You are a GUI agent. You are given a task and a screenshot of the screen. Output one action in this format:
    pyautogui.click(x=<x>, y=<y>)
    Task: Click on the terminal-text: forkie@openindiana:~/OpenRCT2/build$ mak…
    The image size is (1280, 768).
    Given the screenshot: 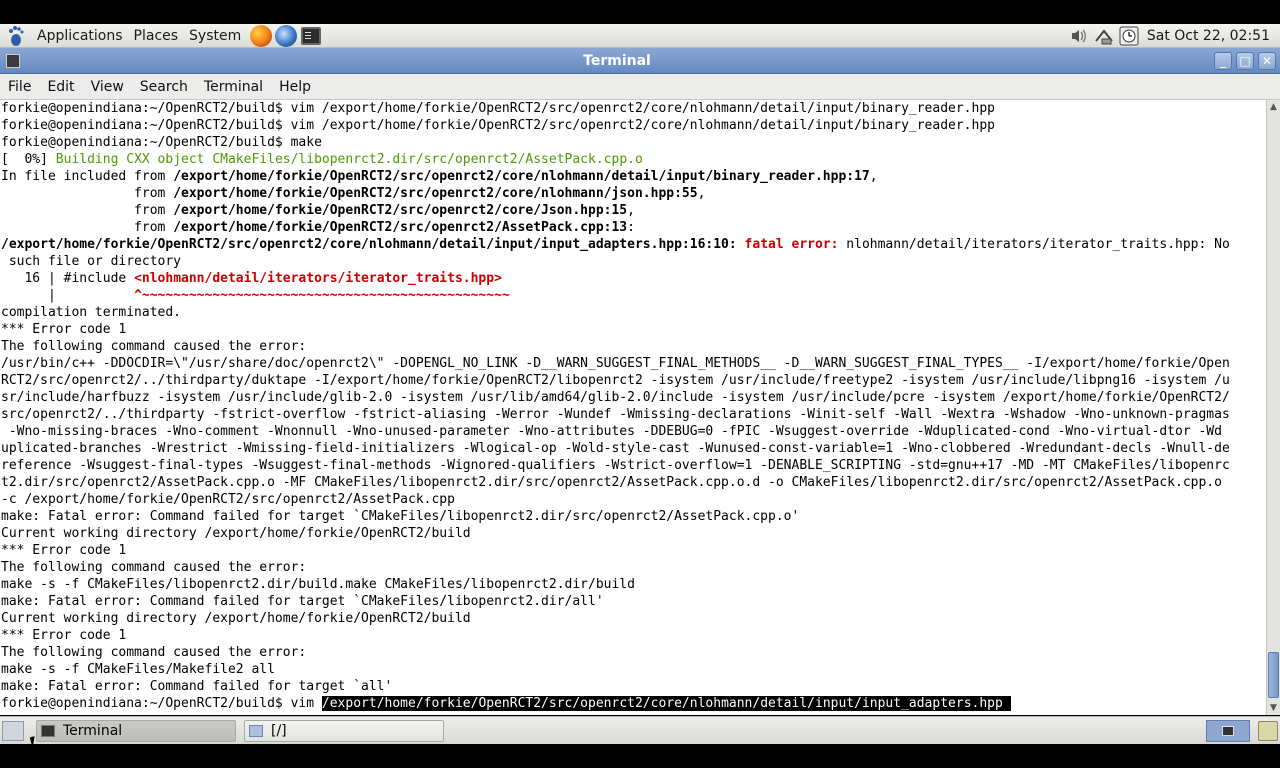 What is the action you would take?
    pyautogui.click(x=161, y=142)
    